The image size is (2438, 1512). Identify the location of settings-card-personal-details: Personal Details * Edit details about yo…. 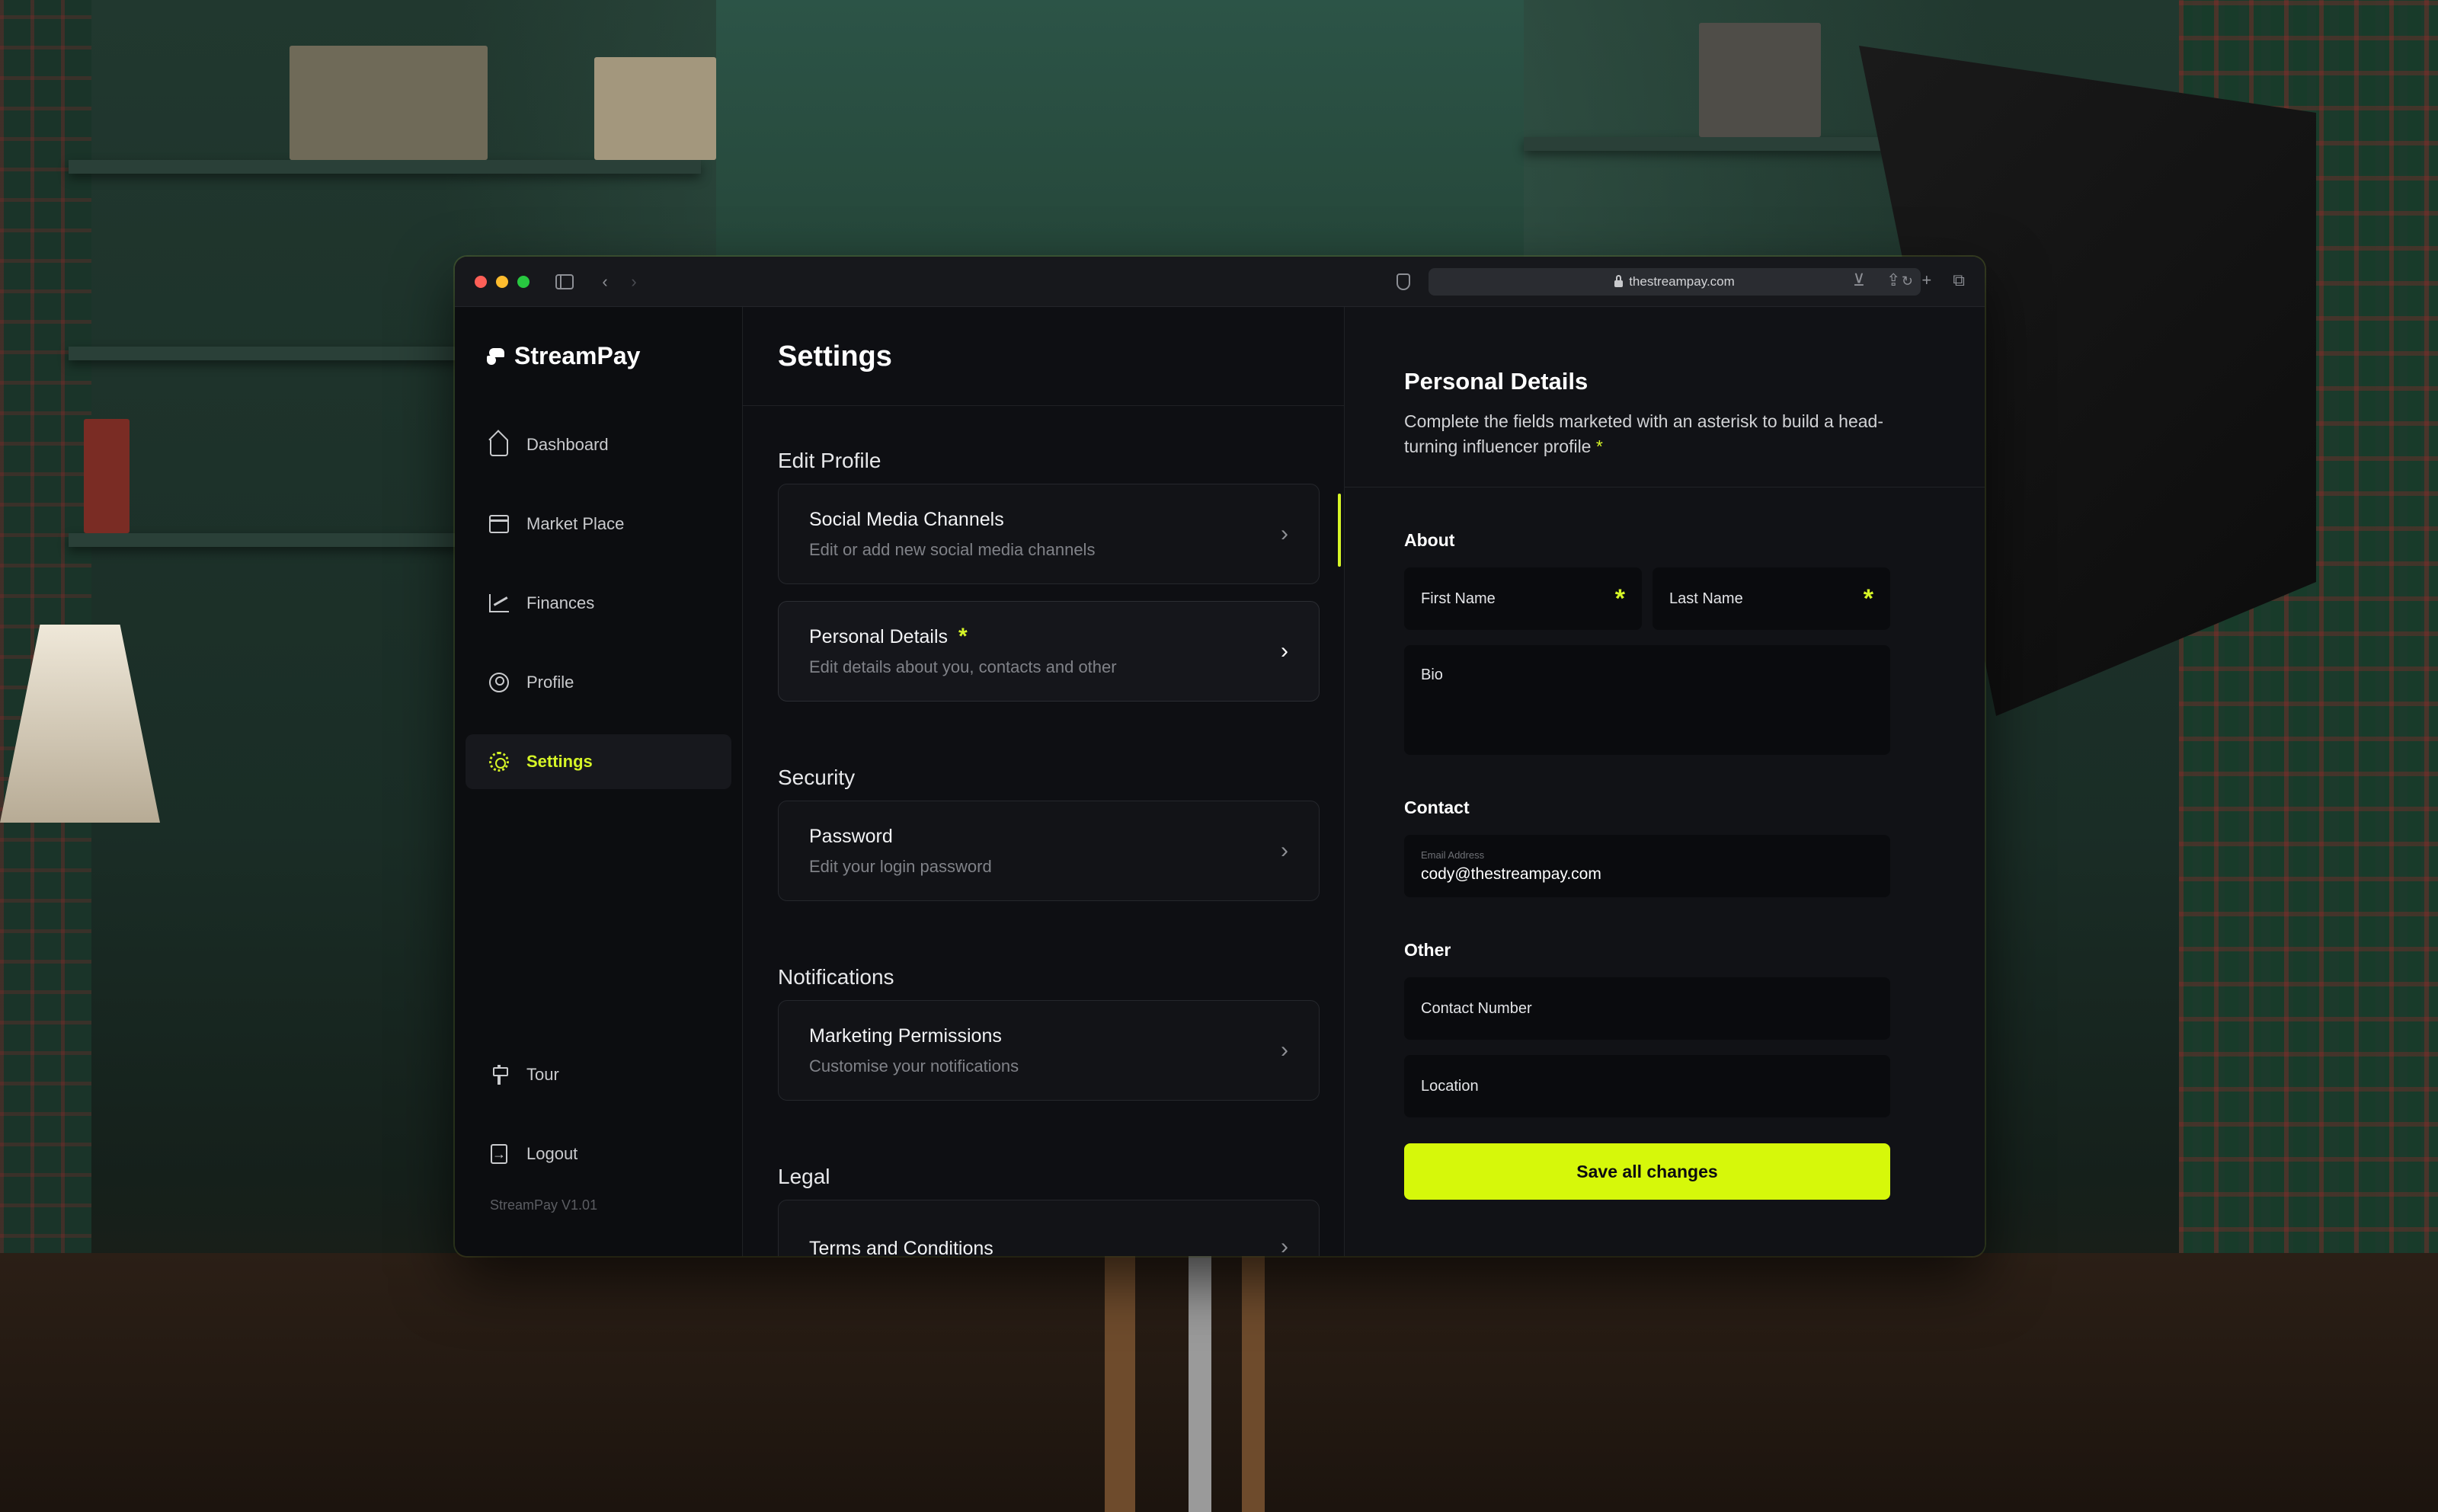
(1049, 651).